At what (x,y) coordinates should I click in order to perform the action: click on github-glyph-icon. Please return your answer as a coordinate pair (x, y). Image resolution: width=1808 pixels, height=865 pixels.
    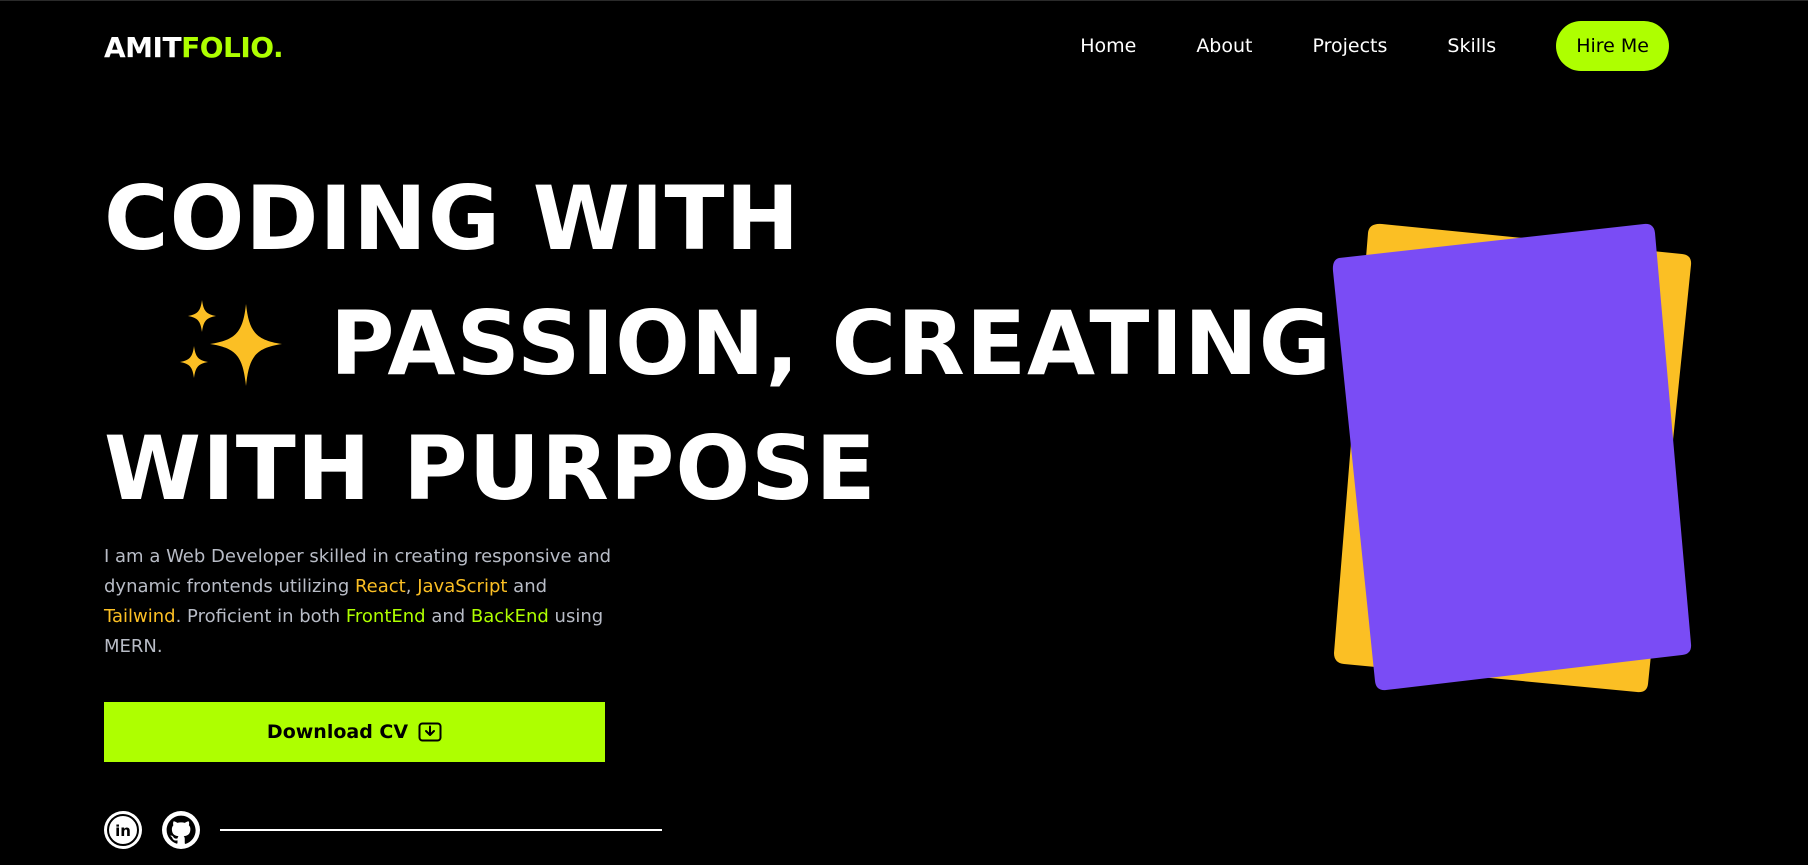
    Looking at the image, I should click on (181, 829).